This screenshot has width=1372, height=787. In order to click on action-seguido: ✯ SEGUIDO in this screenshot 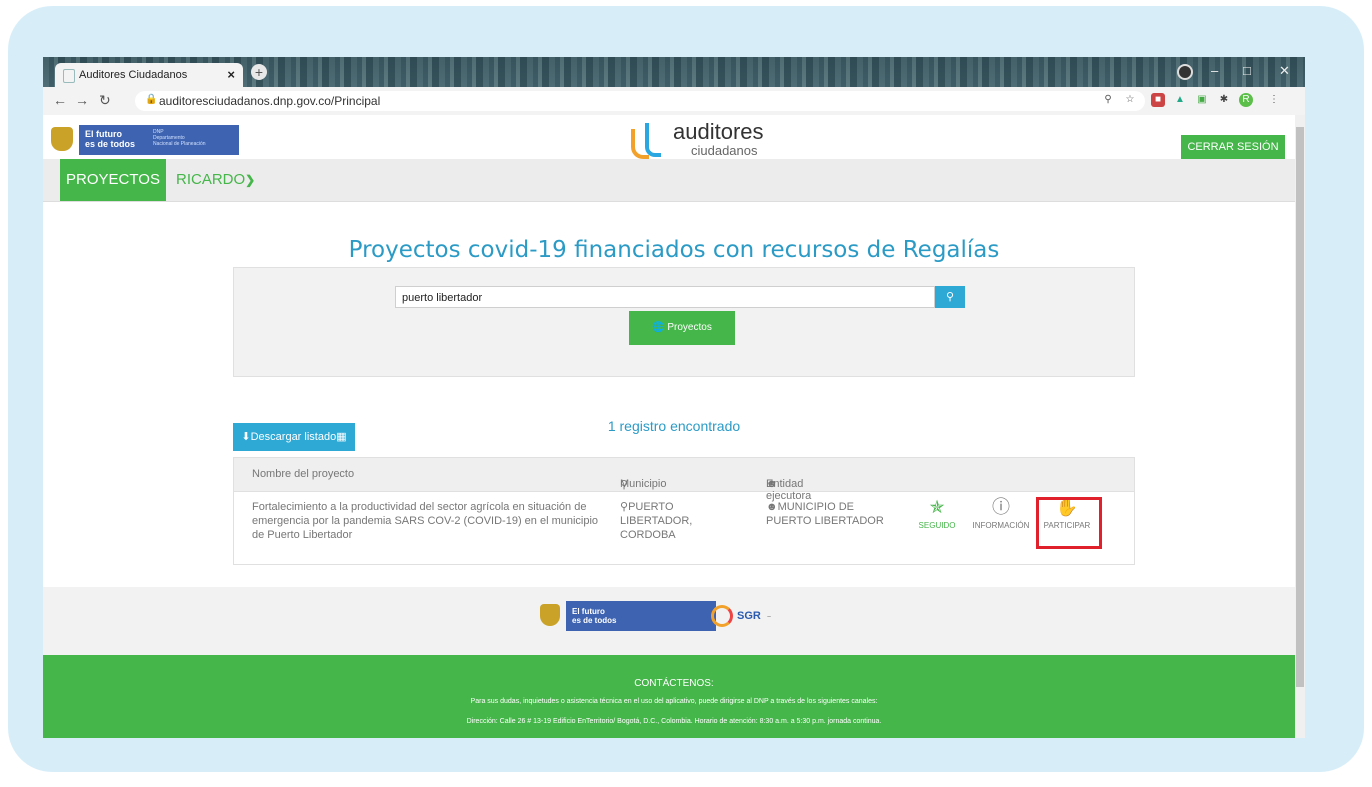, I will do `click(937, 513)`.